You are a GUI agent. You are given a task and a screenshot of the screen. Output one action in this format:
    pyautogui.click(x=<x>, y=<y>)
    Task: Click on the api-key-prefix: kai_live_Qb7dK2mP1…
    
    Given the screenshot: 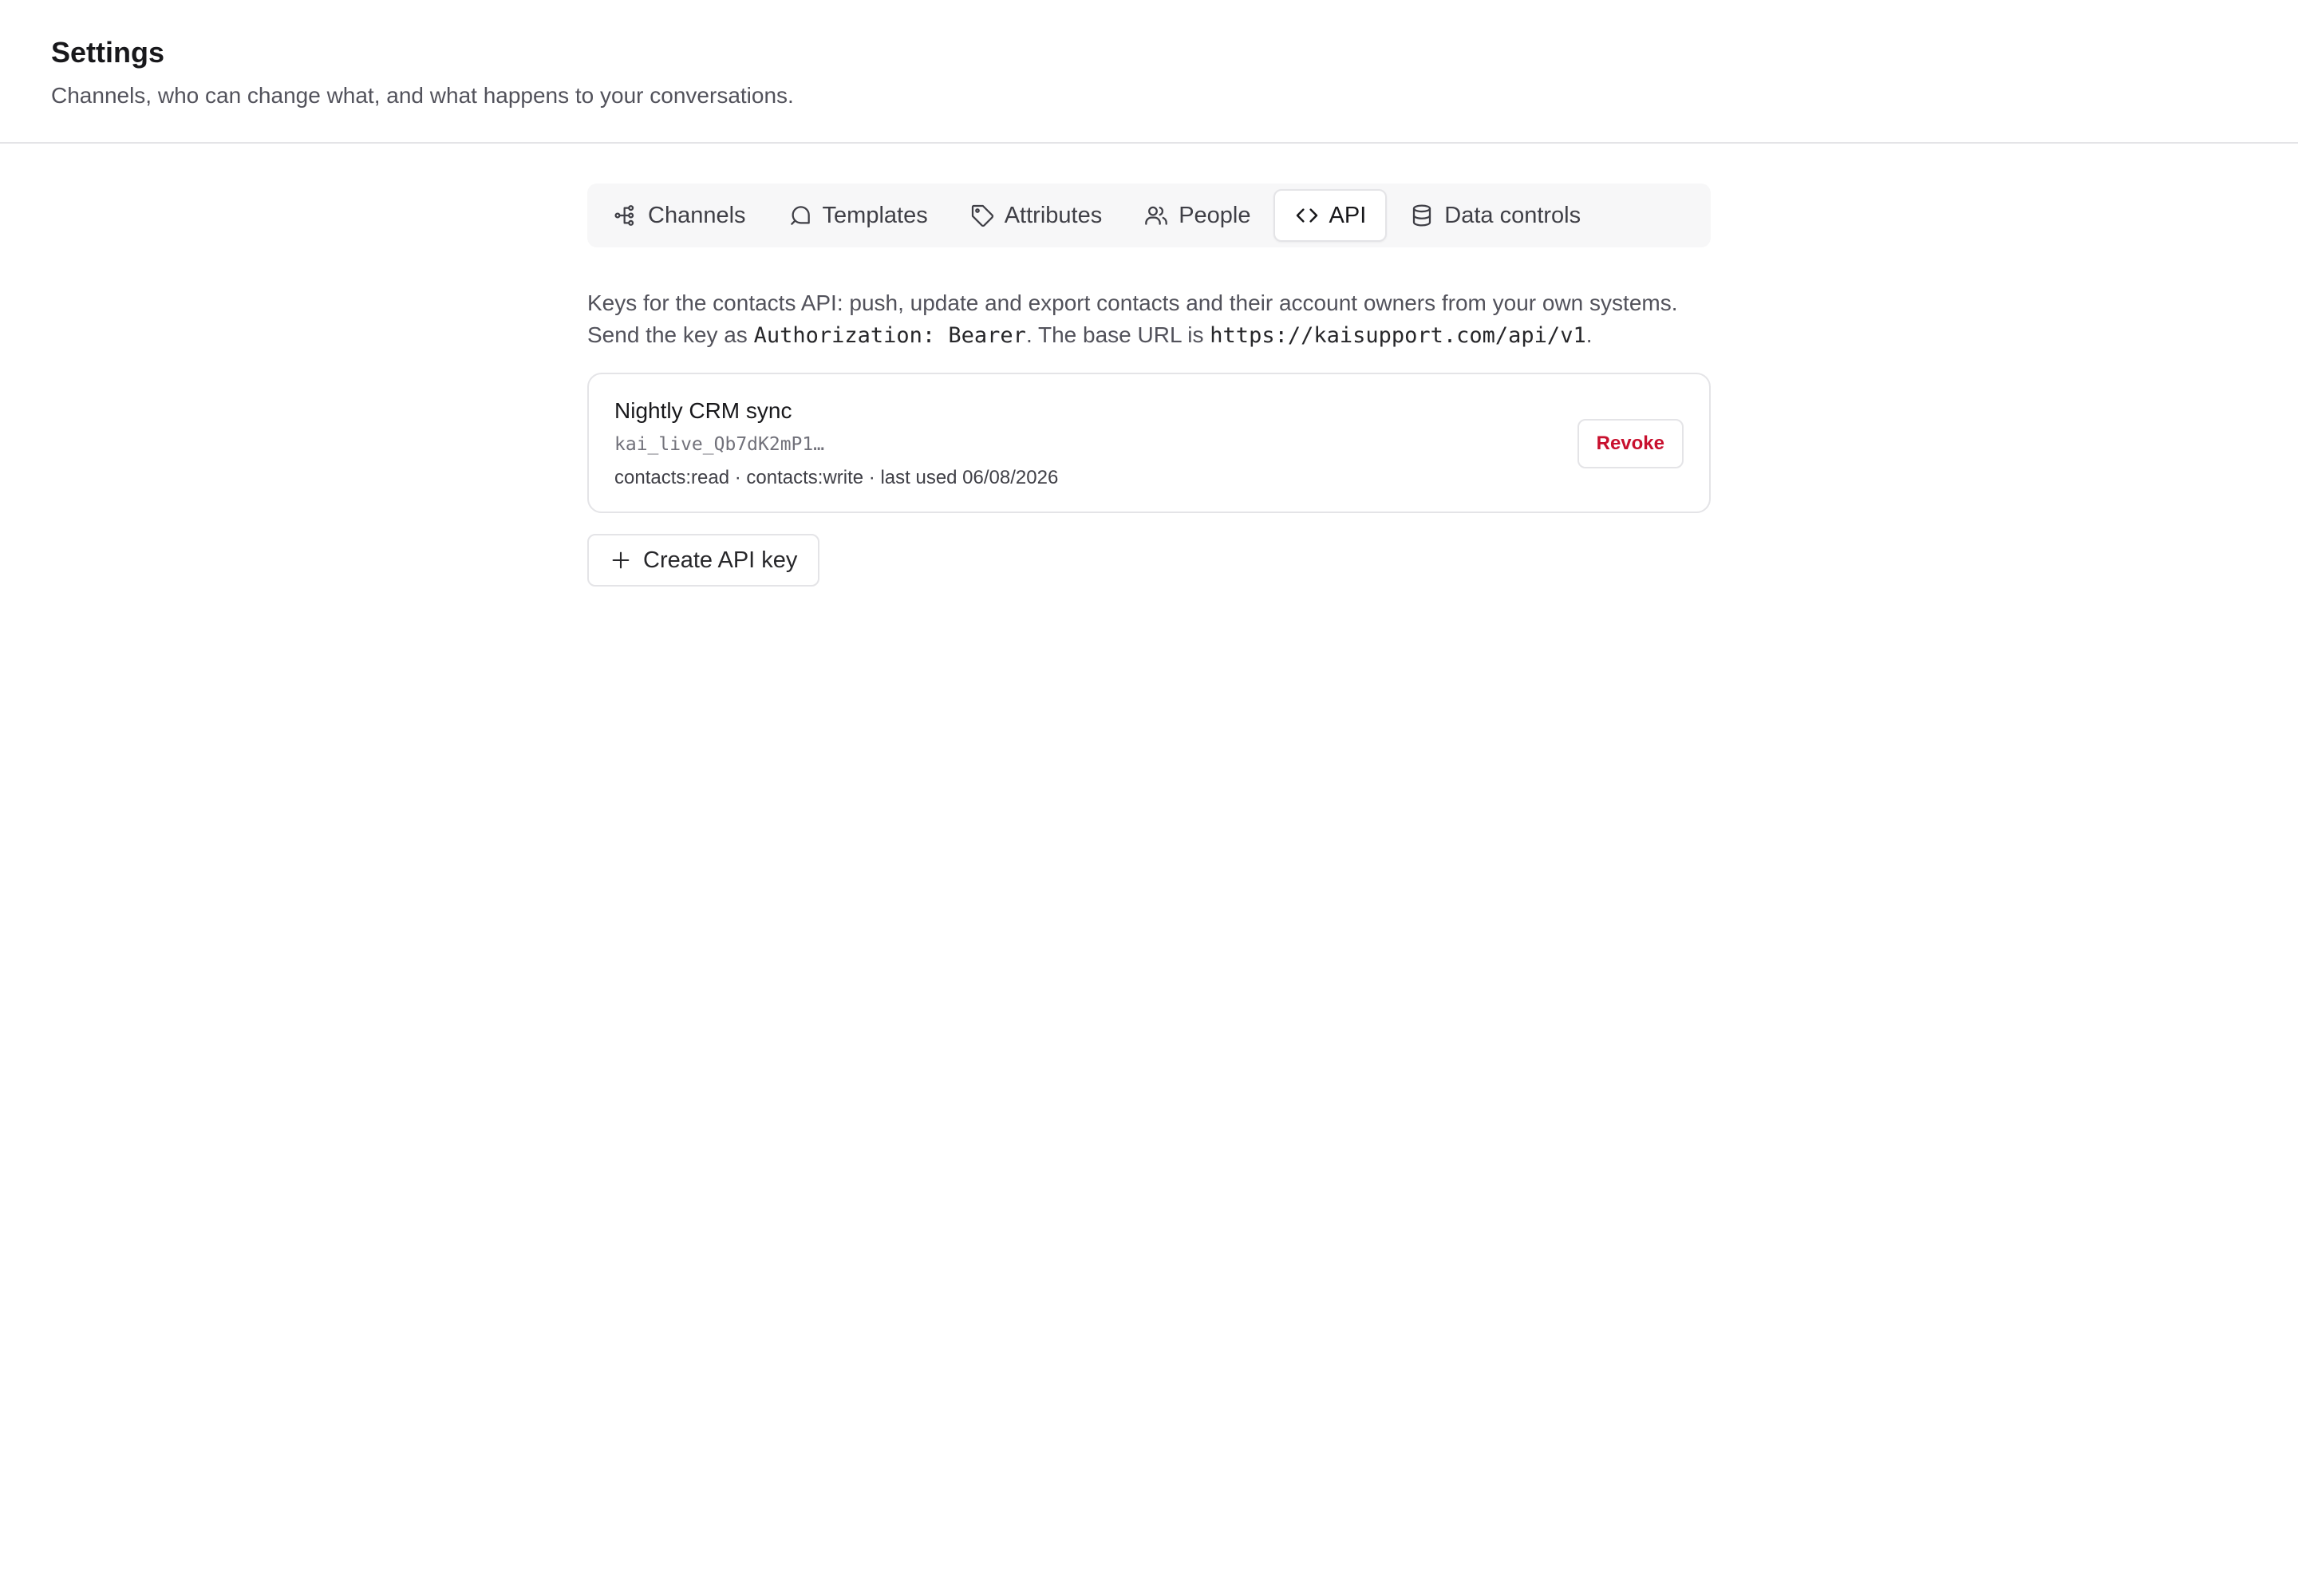 What is the action you would take?
    pyautogui.click(x=720, y=444)
    